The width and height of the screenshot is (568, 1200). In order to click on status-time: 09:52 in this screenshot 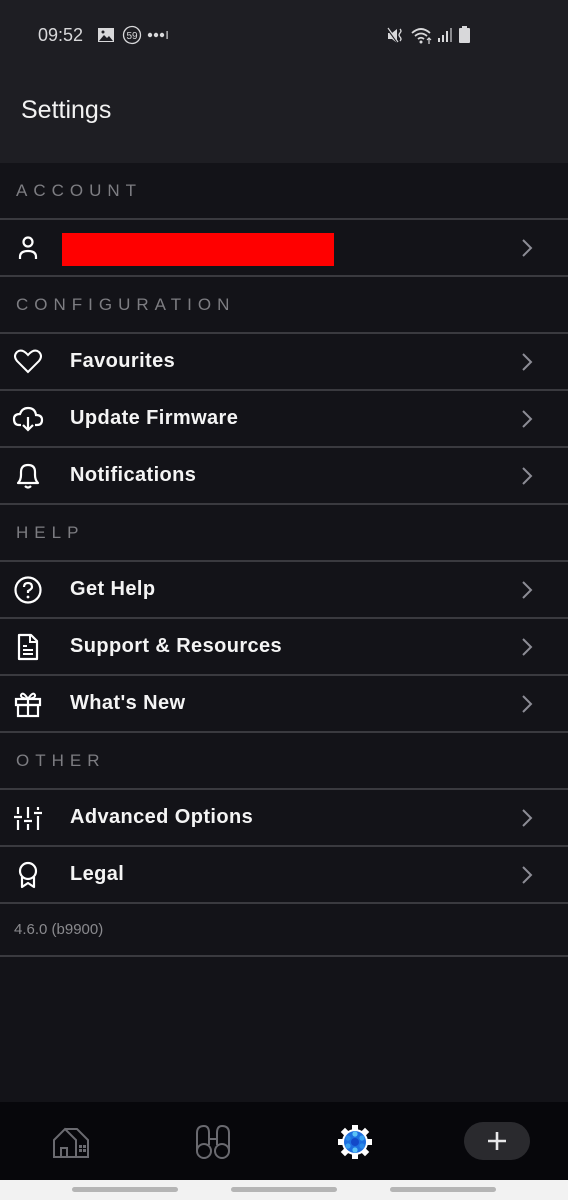, I will do `click(61, 35)`.